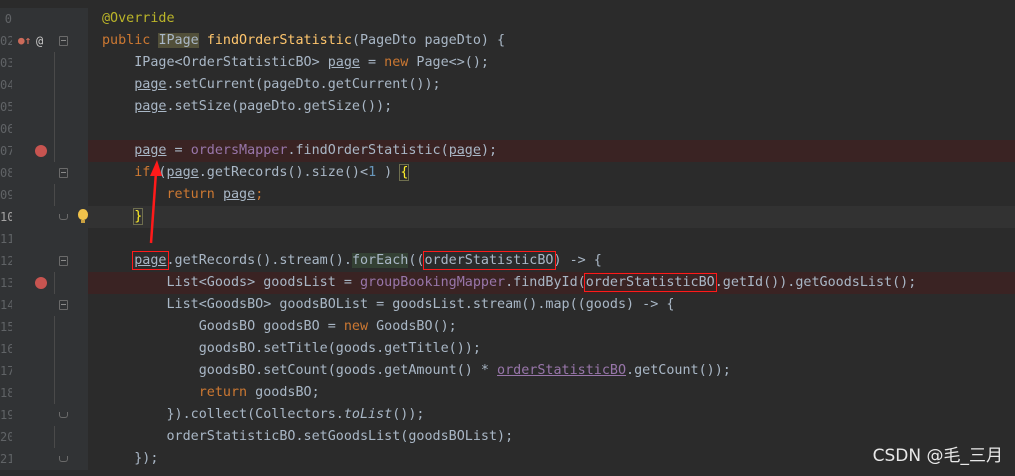  Describe the element at coordinates (39, 41) in the screenshot. I see `annotation-at-icon: @` at that location.